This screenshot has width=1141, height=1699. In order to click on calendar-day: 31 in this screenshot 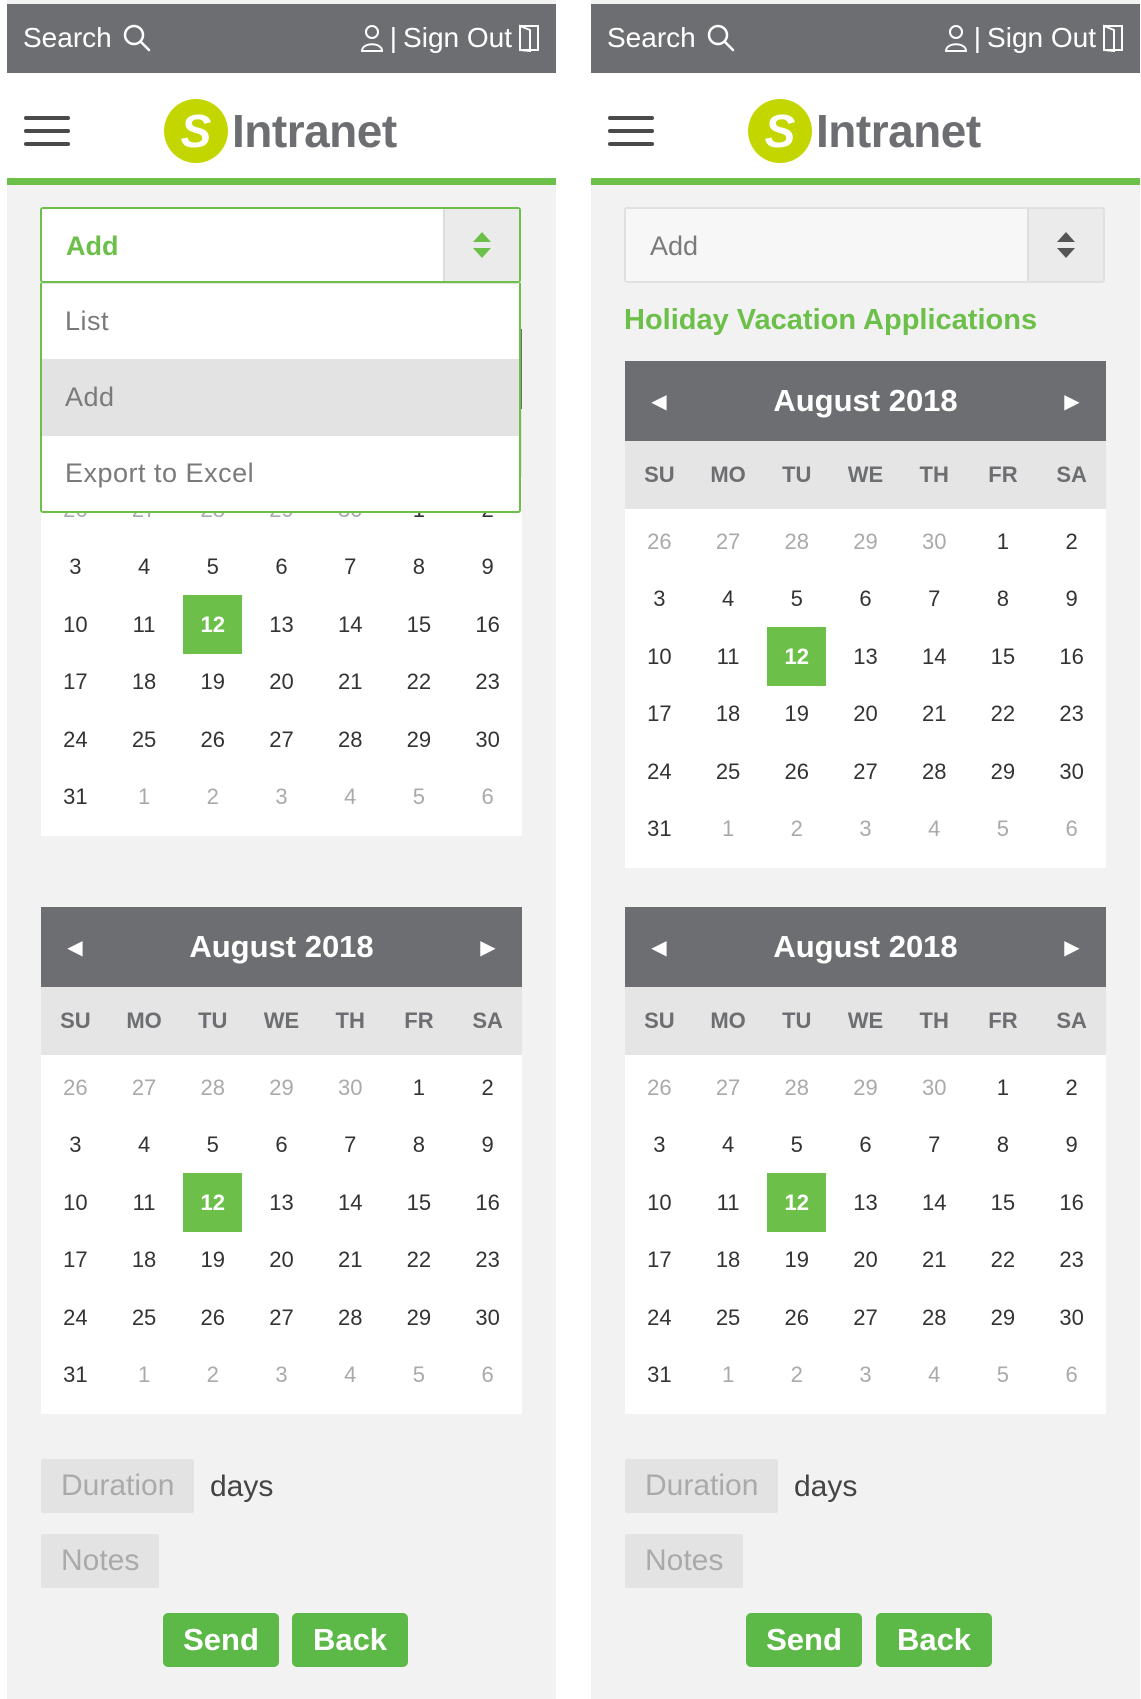, I will do `click(659, 830)`.